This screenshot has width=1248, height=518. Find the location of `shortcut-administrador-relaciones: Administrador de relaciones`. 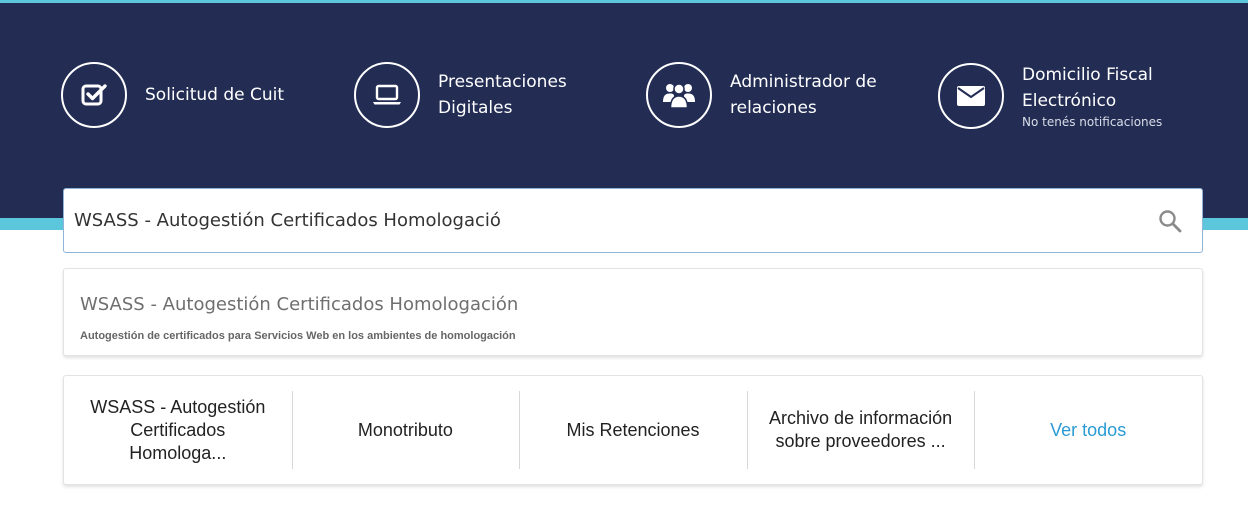

shortcut-administrador-relaciones: Administrador de relaciones is located at coordinates (761, 95).